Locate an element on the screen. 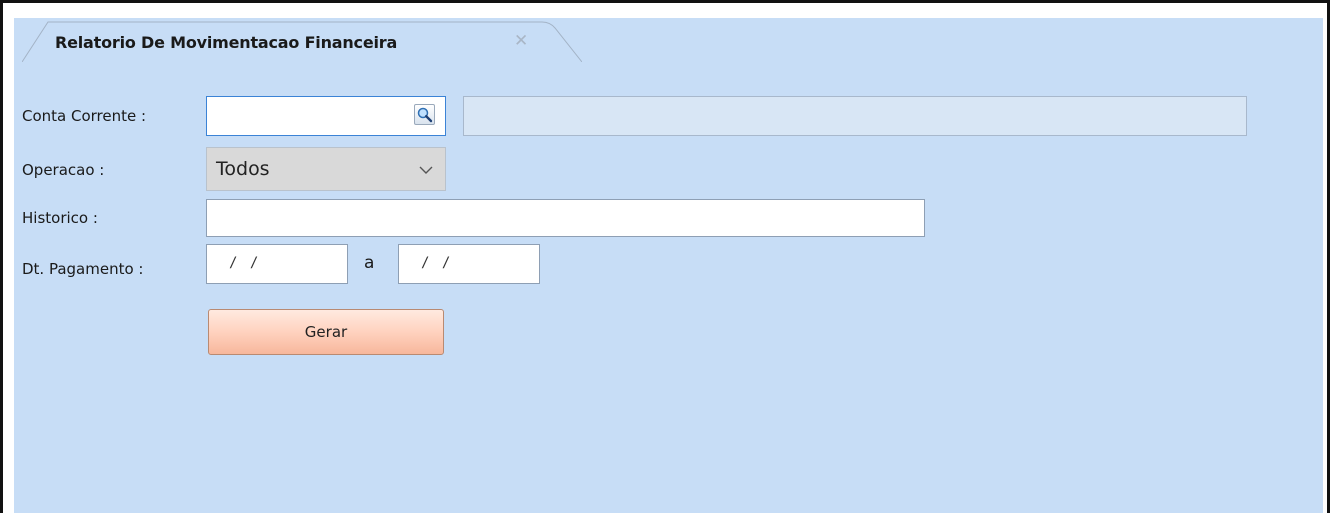  dt-pagamento-to-input: / / is located at coordinates (469, 264).